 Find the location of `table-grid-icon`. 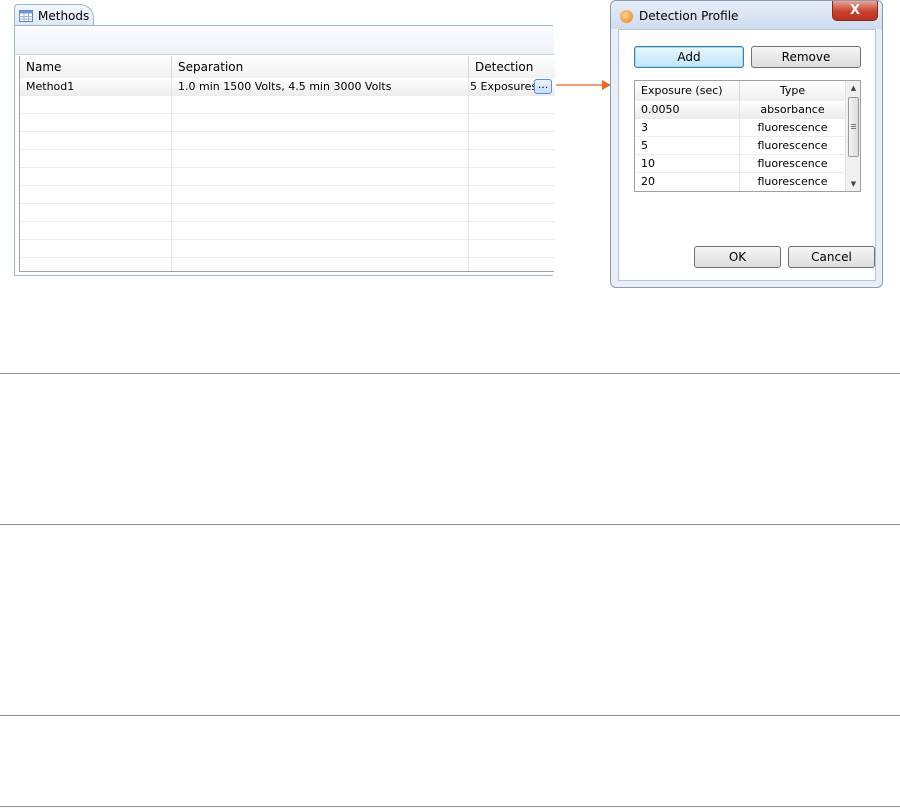

table-grid-icon is located at coordinates (26, 16).